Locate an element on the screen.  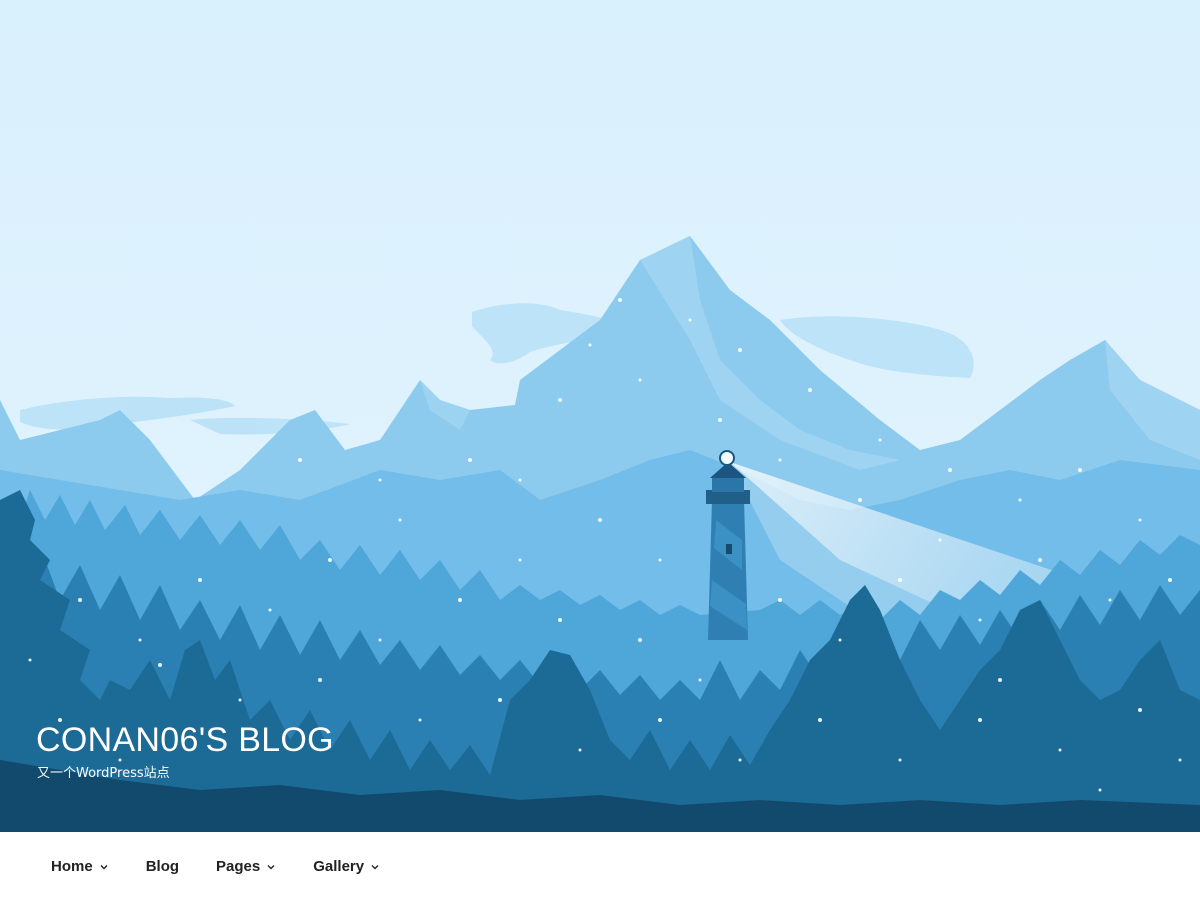
nav-item-home: Home is located at coordinates (80, 866).